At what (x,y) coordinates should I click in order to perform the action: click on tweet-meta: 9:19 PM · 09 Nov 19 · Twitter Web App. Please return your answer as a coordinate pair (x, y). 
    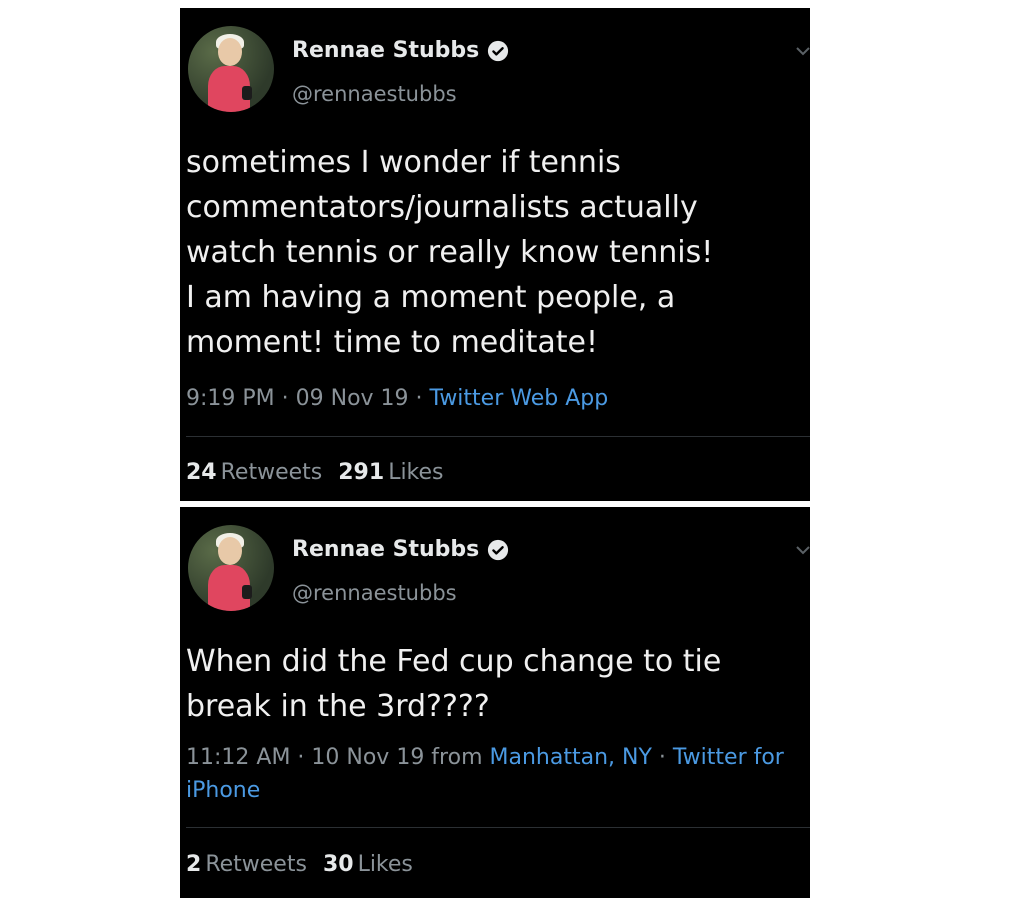
    Looking at the image, I should click on (496, 398).